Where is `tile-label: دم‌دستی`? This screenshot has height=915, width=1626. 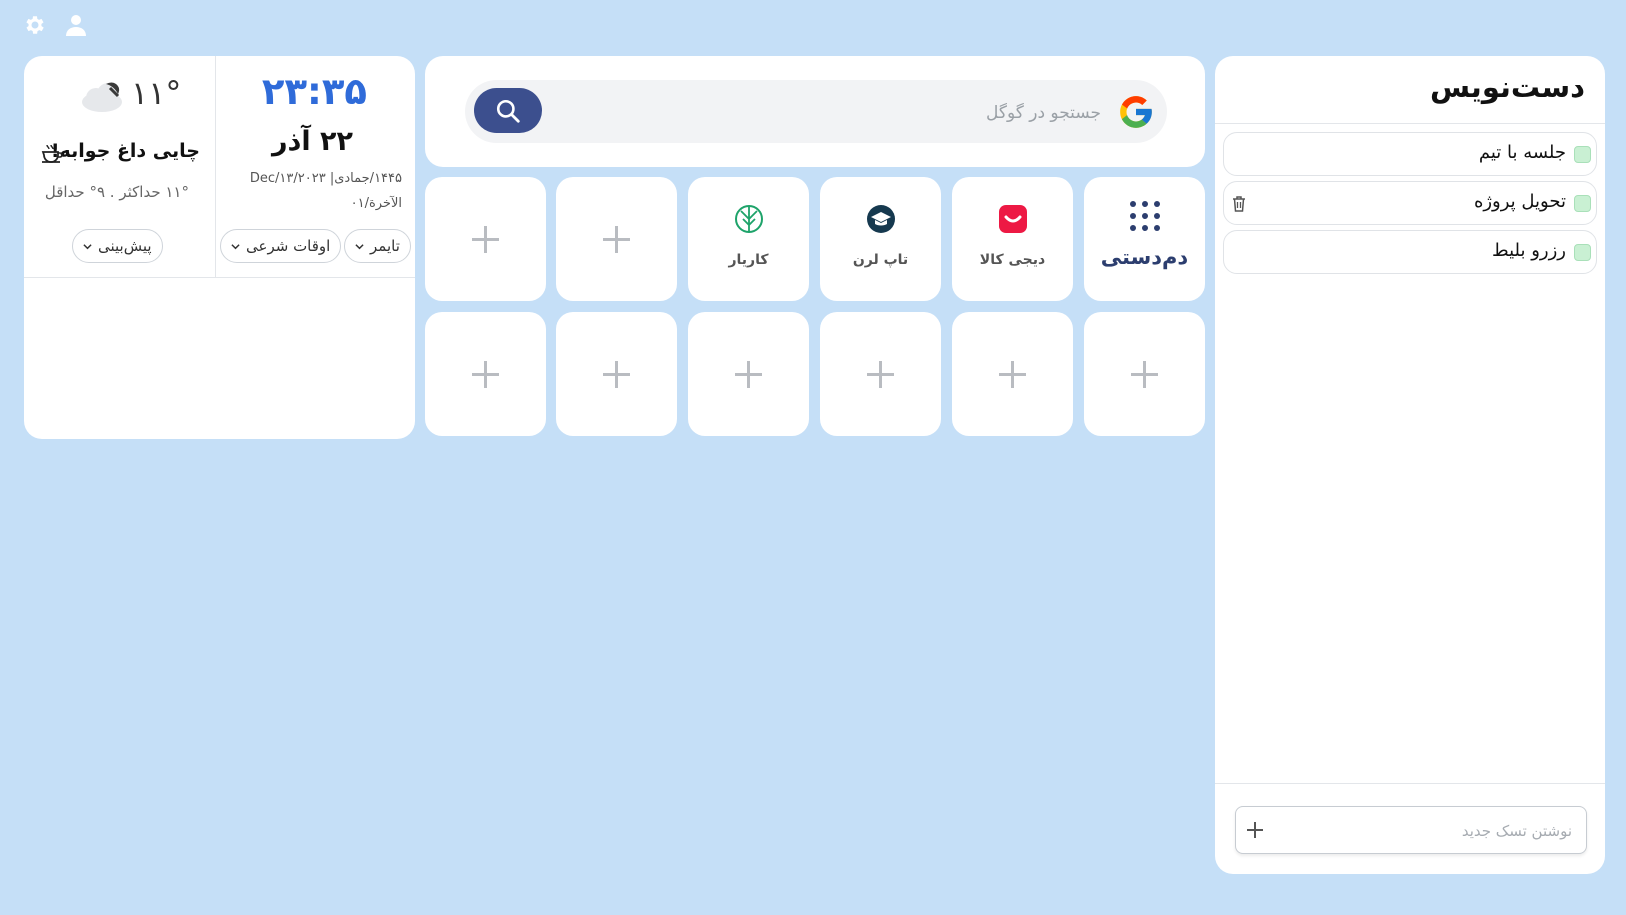 tile-label: دم‌دستی is located at coordinates (1144, 257).